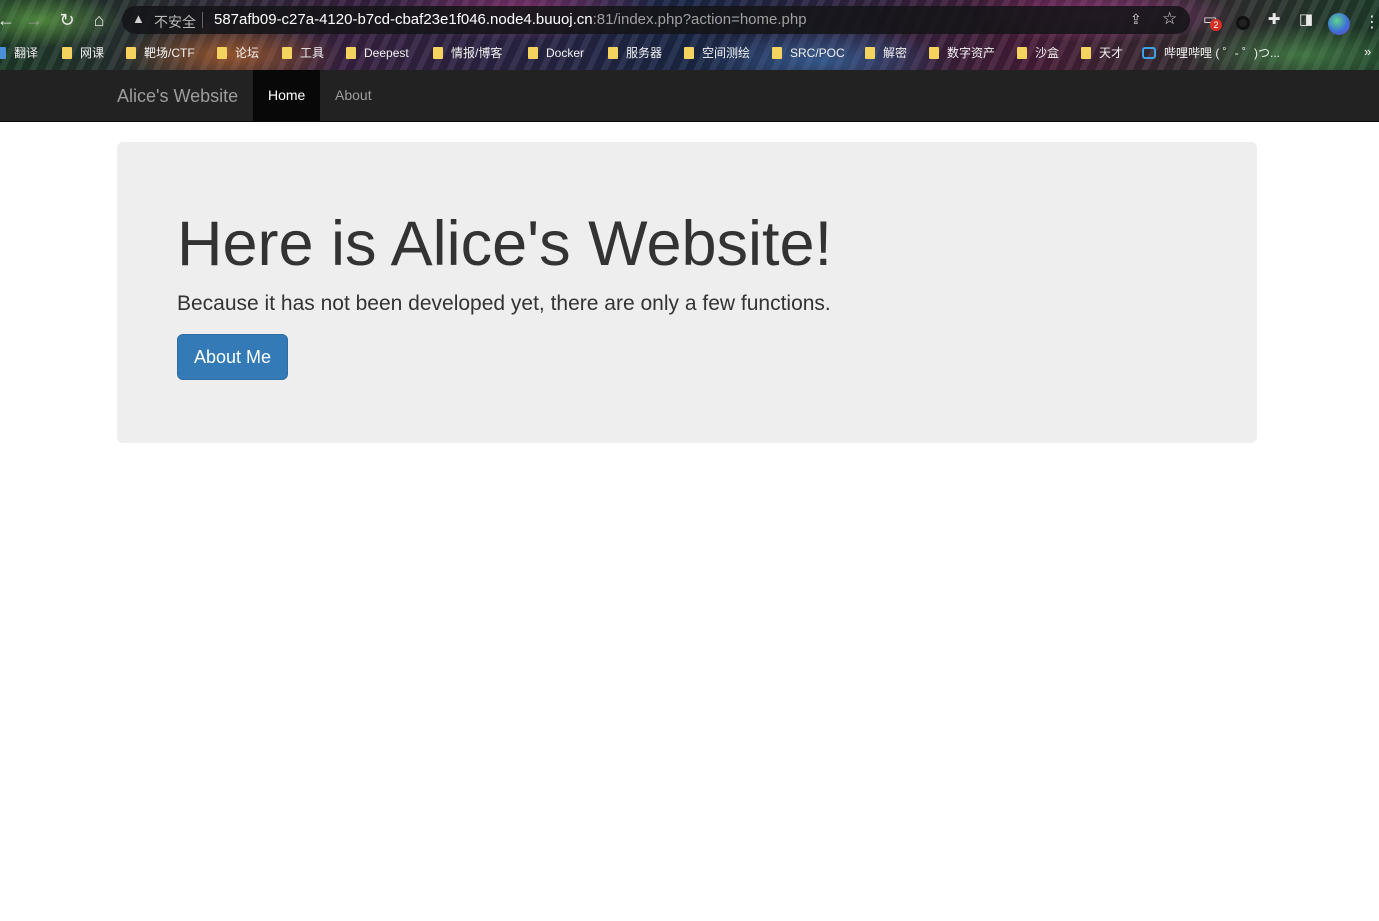 The width and height of the screenshot is (1379, 921). What do you see at coordinates (202, 20) in the screenshot?
I see `address-separator` at bounding box center [202, 20].